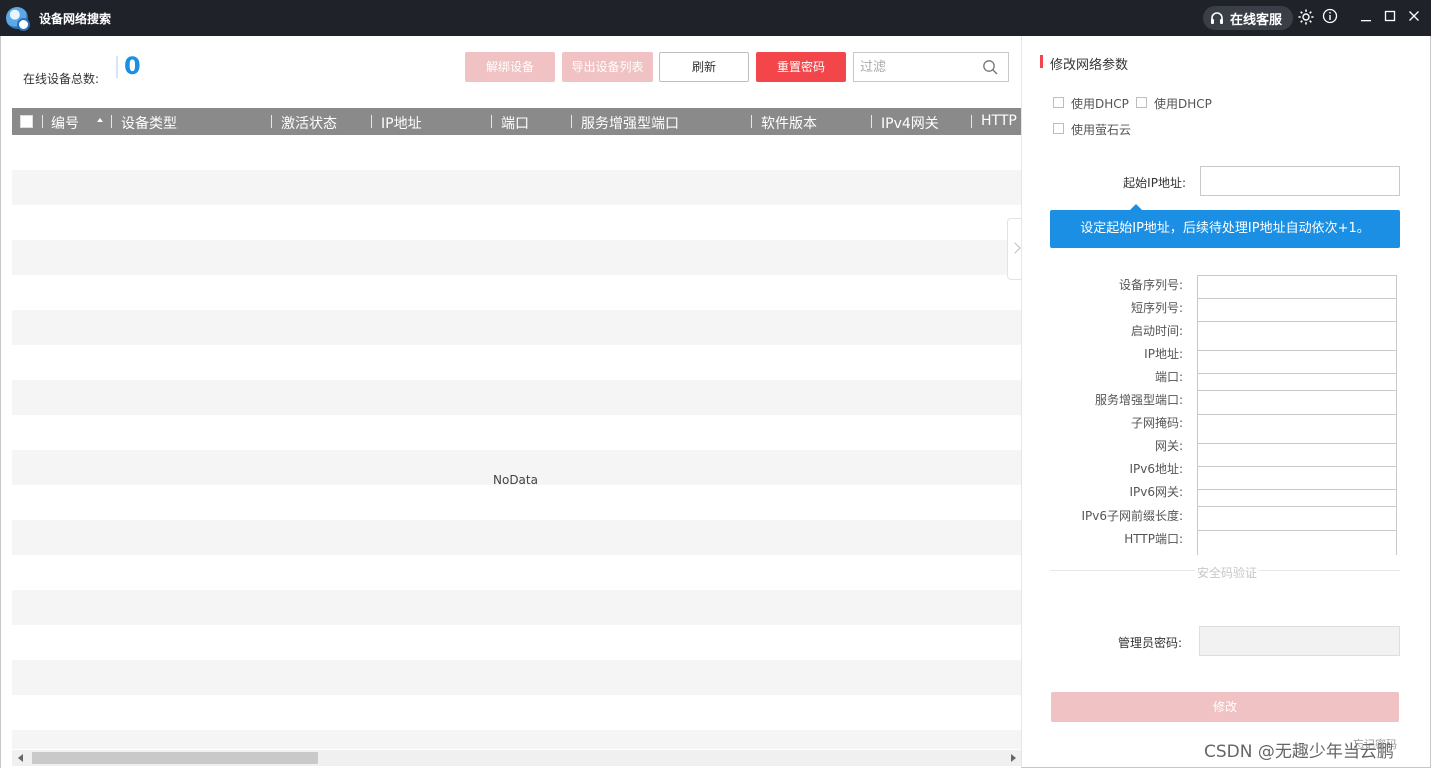 The width and height of the screenshot is (1431, 768). I want to click on online-service-button: 在线客服, so click(1248, 18).